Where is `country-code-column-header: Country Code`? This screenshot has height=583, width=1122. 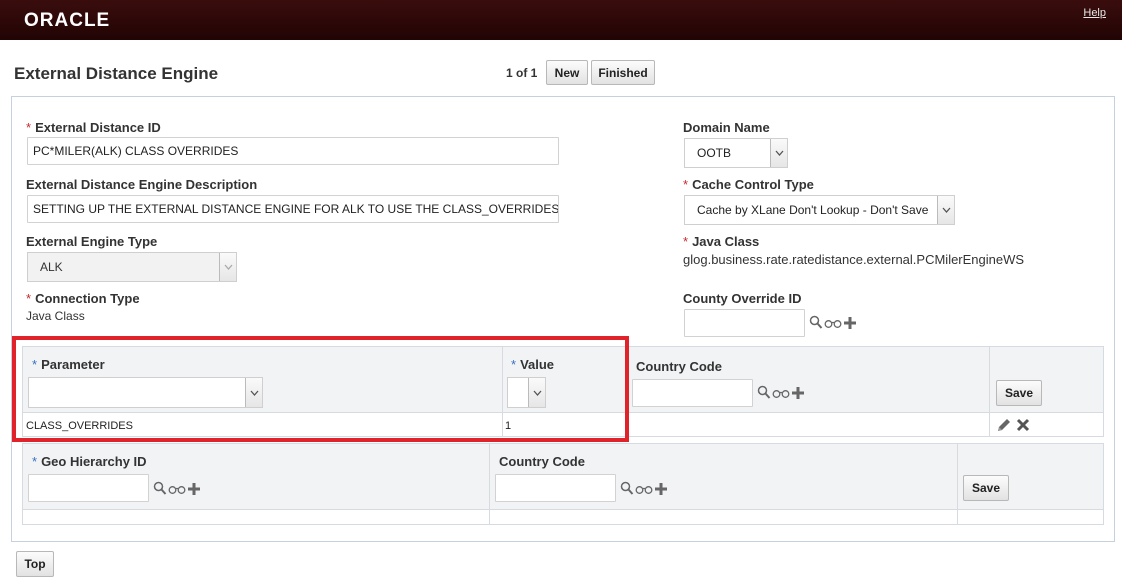 country-code-column-header: Country Code is located at coordinates (679, 366).